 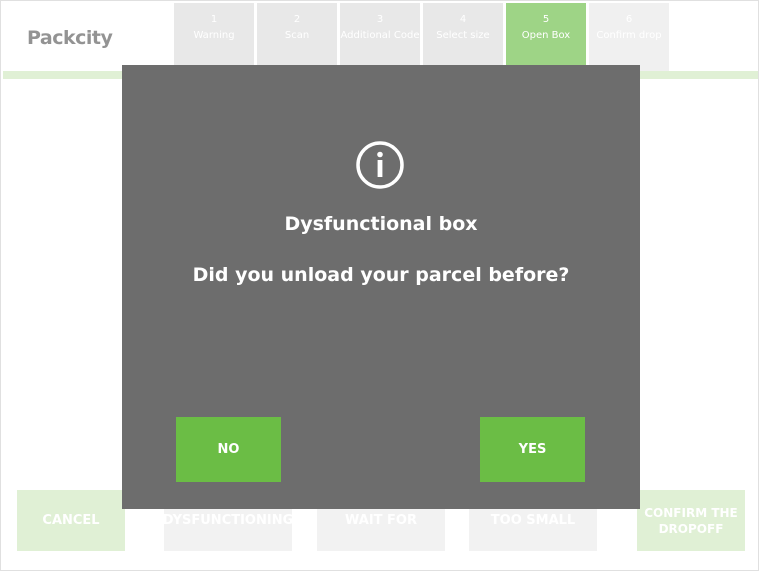 I want to click on no-button: NO, so click(x=228, y=449).